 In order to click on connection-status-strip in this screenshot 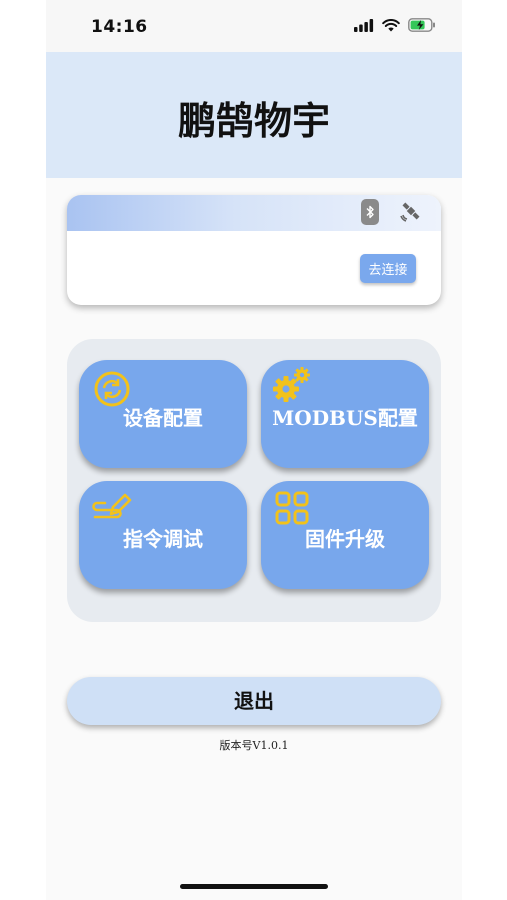, I will do `click(254, 213)`.